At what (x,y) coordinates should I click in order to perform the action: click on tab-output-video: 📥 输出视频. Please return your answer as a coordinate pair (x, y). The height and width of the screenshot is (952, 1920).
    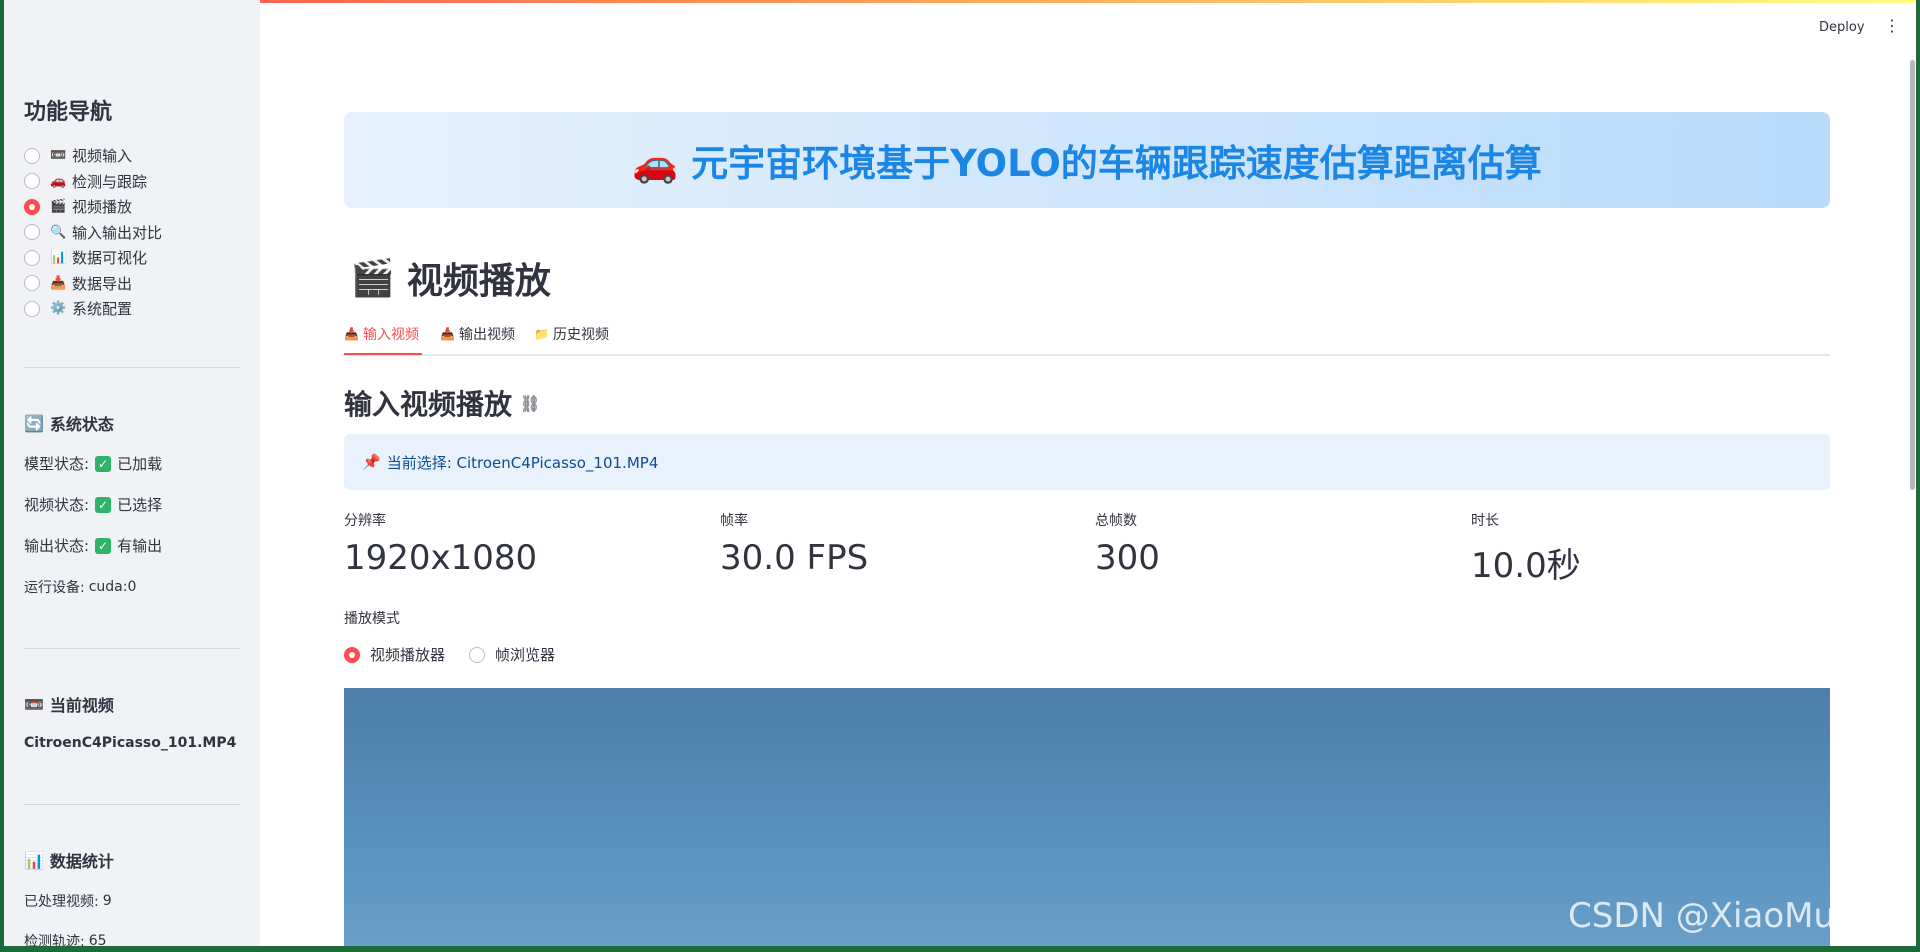
    Looking at the image, I should click on (477, 334).